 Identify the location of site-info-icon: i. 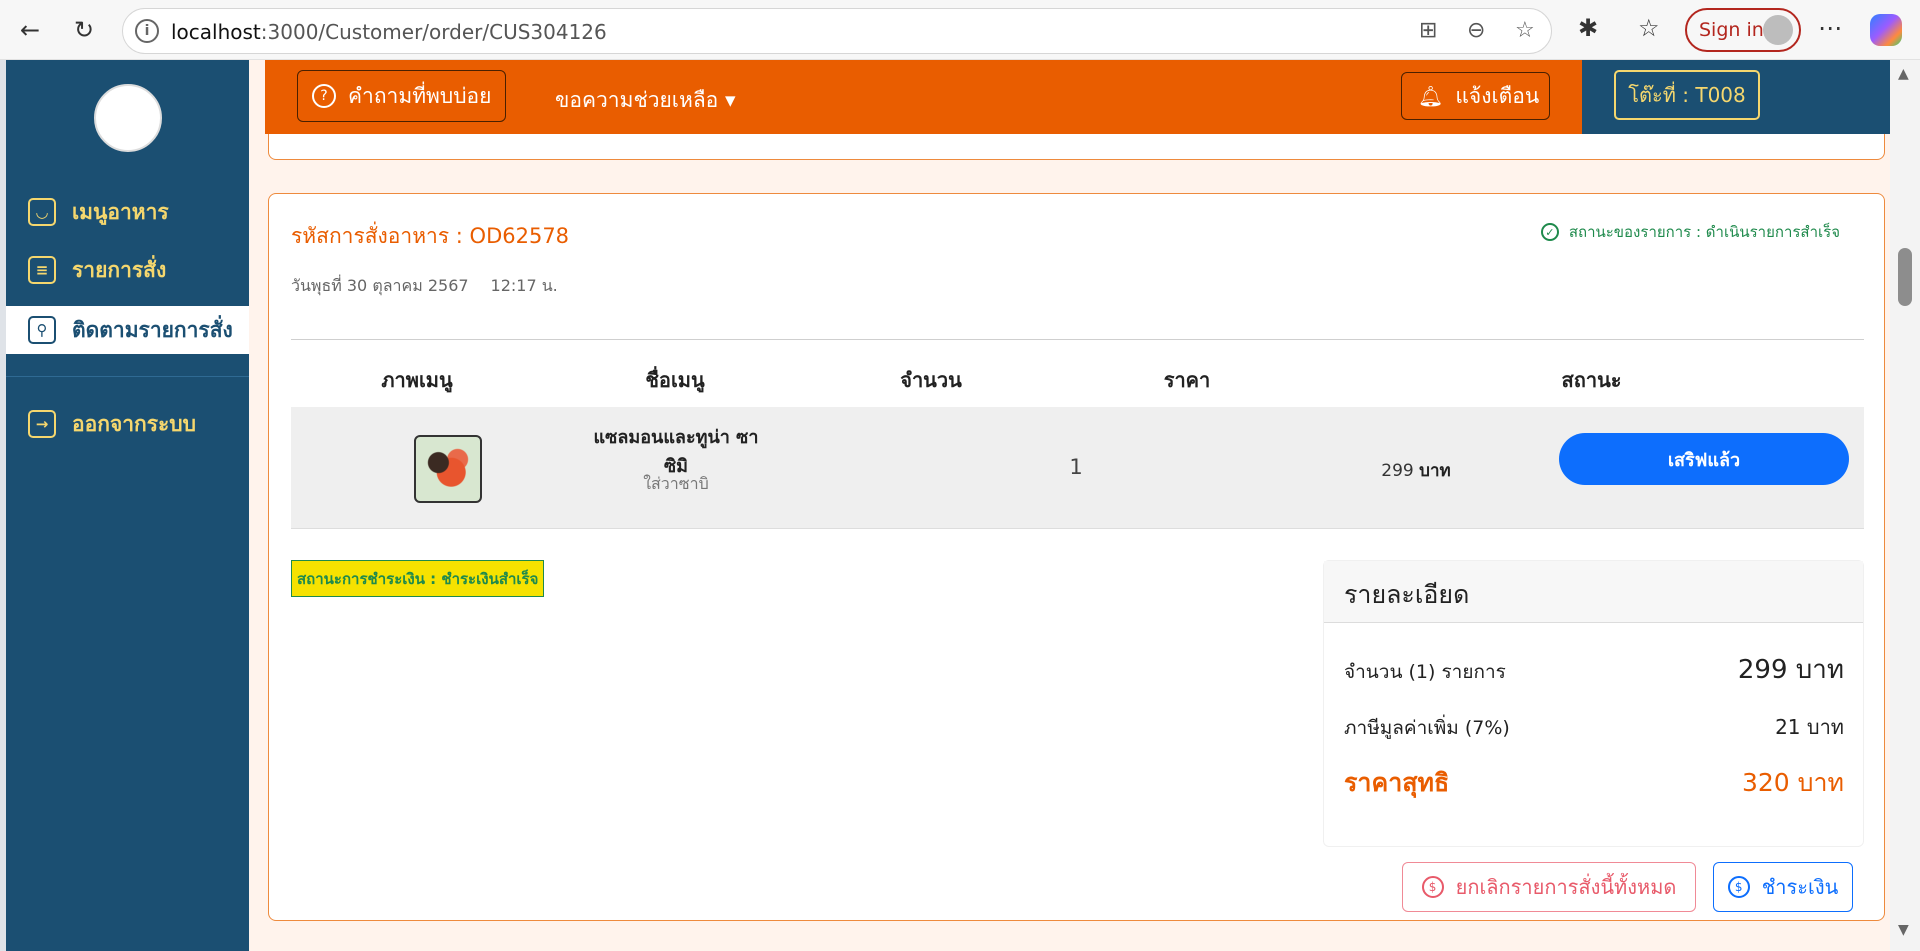
(147, 31).